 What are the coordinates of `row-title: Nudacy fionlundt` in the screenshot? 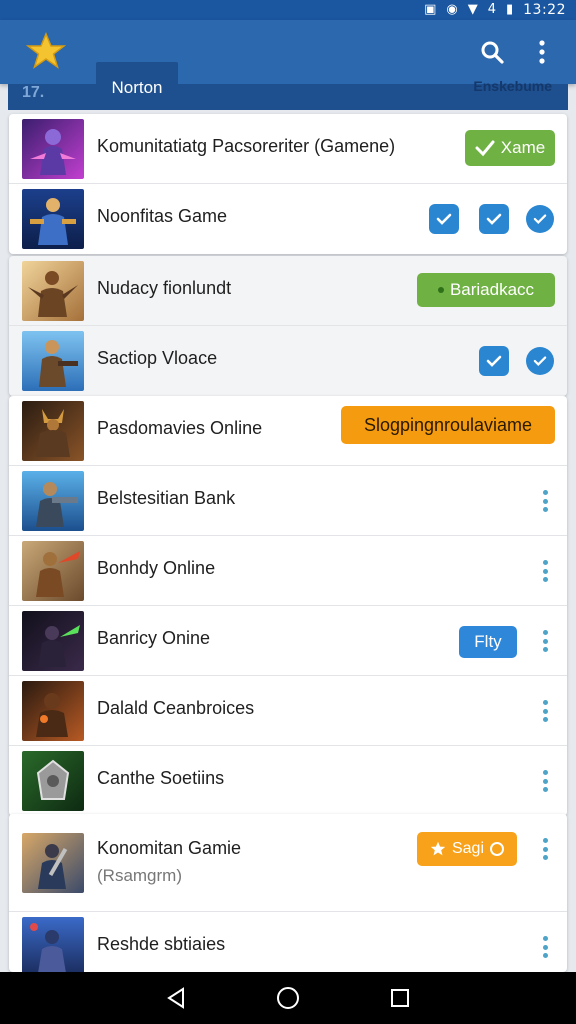 It's located at (164, 288).